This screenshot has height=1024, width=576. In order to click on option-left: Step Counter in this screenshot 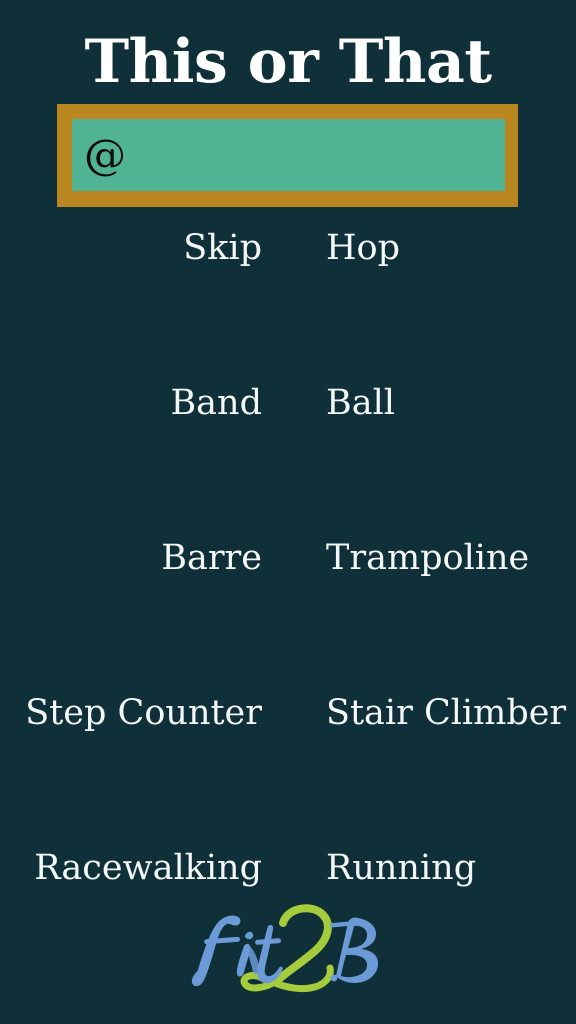, I will do `click(143, 713)`.